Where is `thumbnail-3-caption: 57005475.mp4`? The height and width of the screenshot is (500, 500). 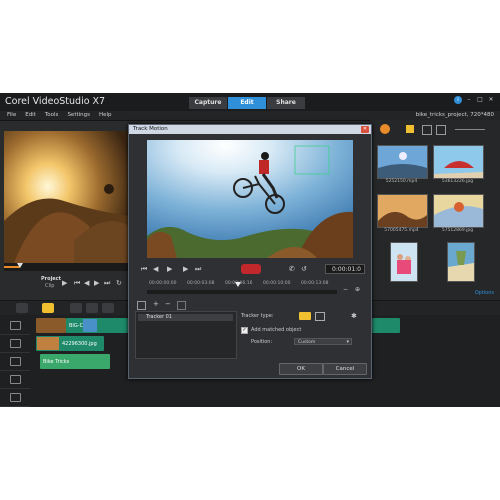 thumbnail-3-caption: 57005475.mp4 is located at coordinates (401, 230).